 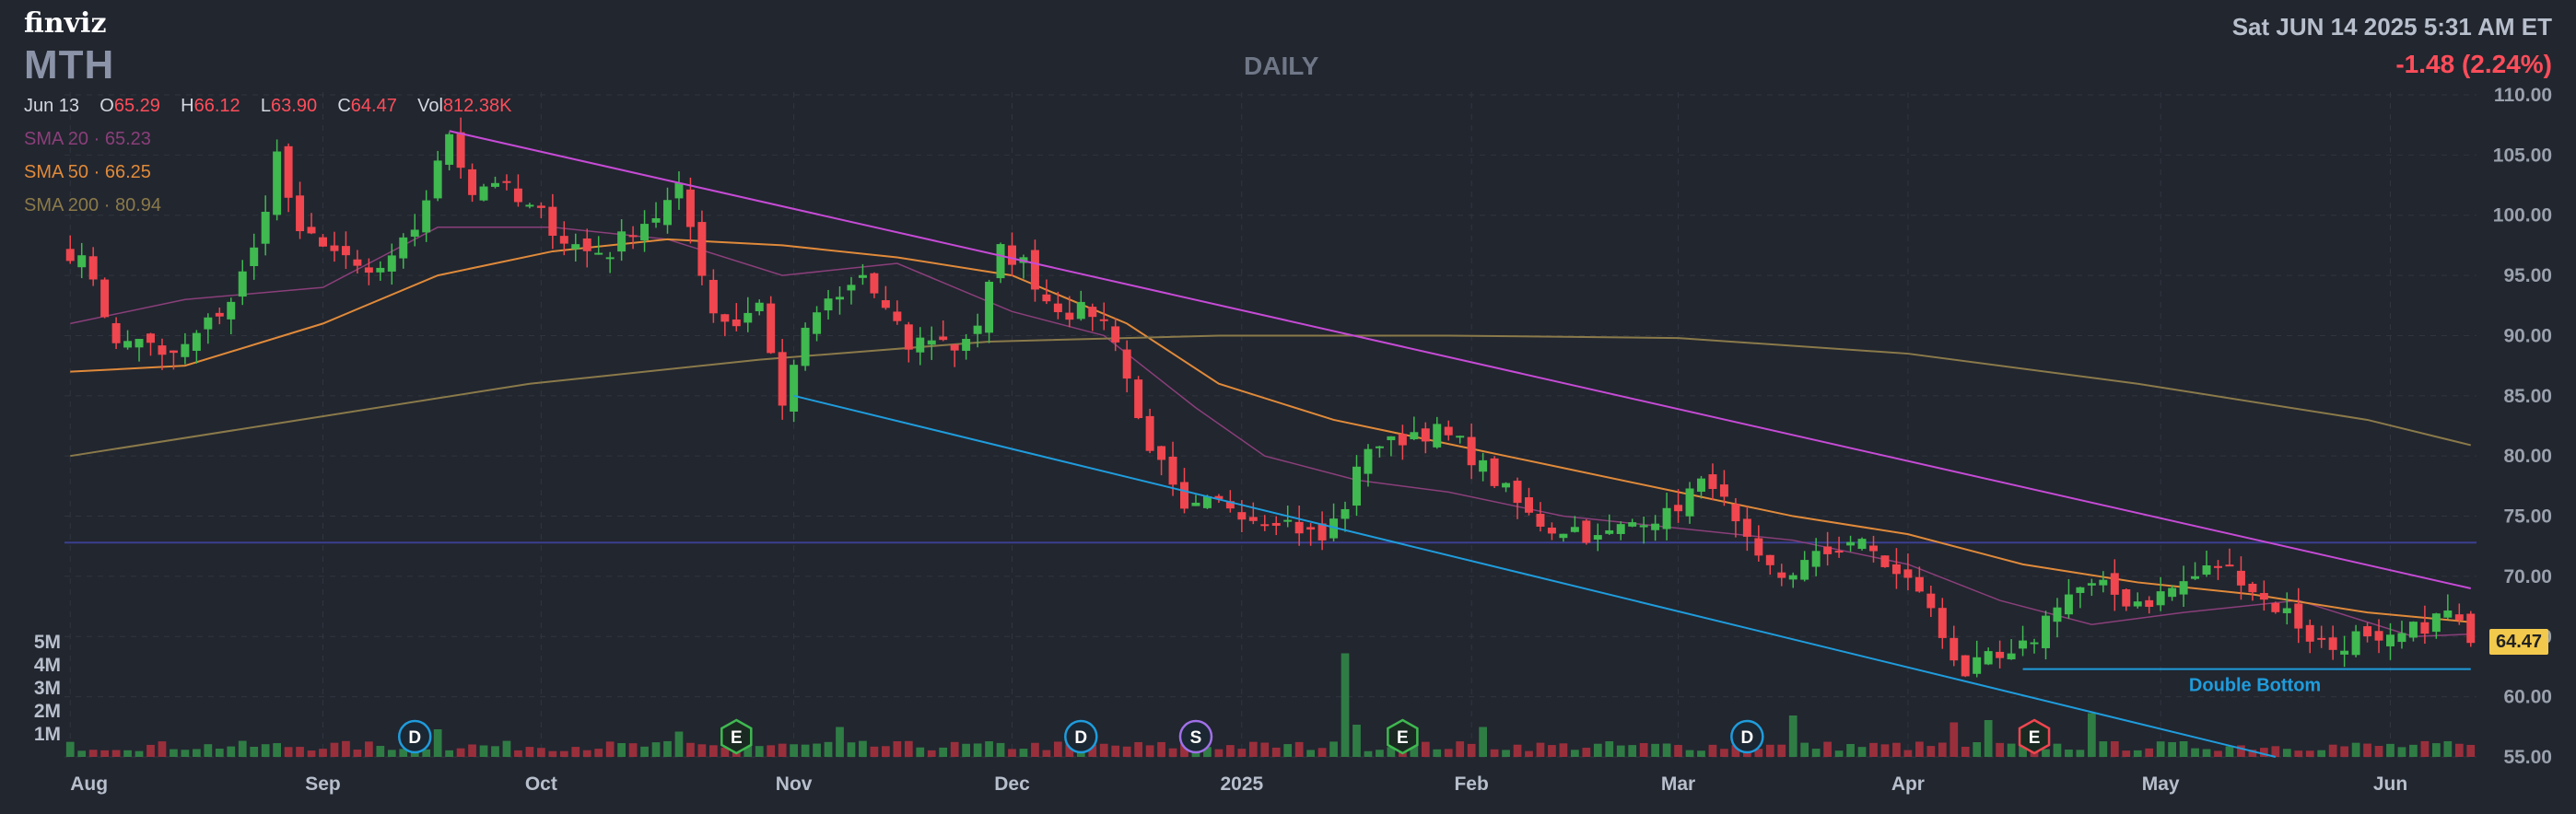 I want to click on date-tick-label: Sep, so click(x=323, y=784).